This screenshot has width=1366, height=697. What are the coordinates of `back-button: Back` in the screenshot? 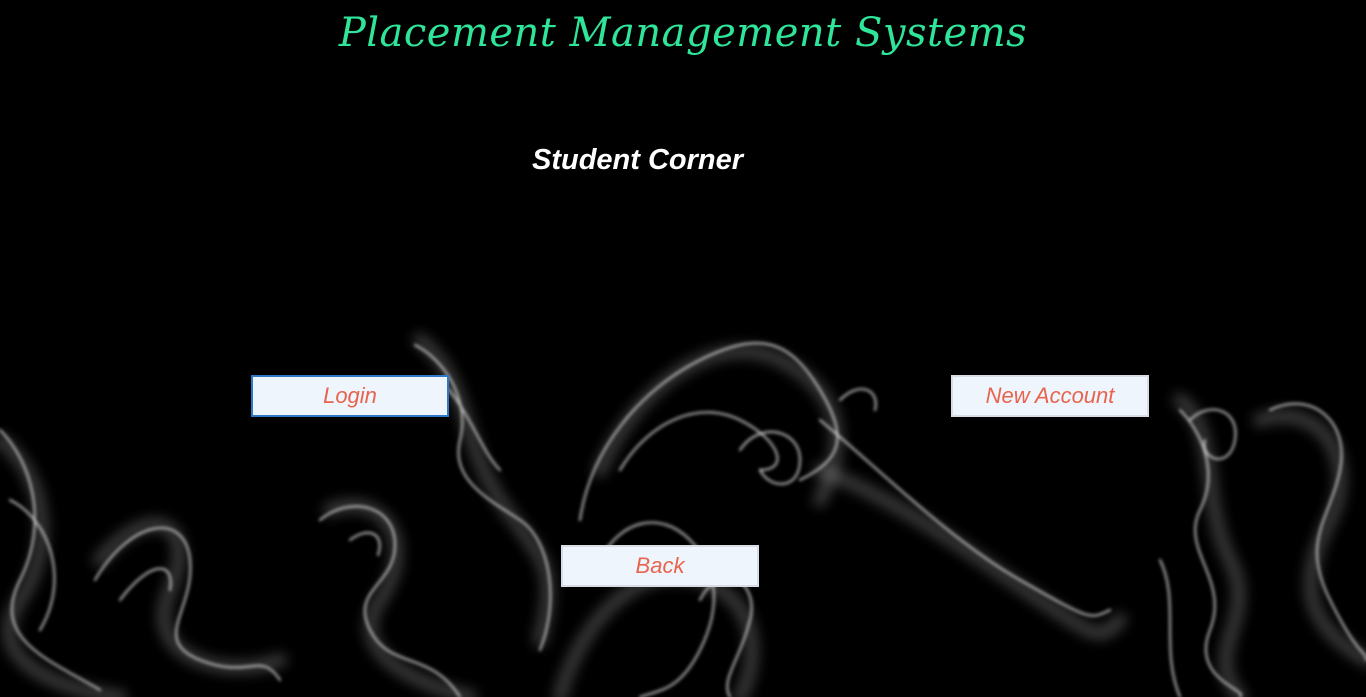 It's located at (660, 566).